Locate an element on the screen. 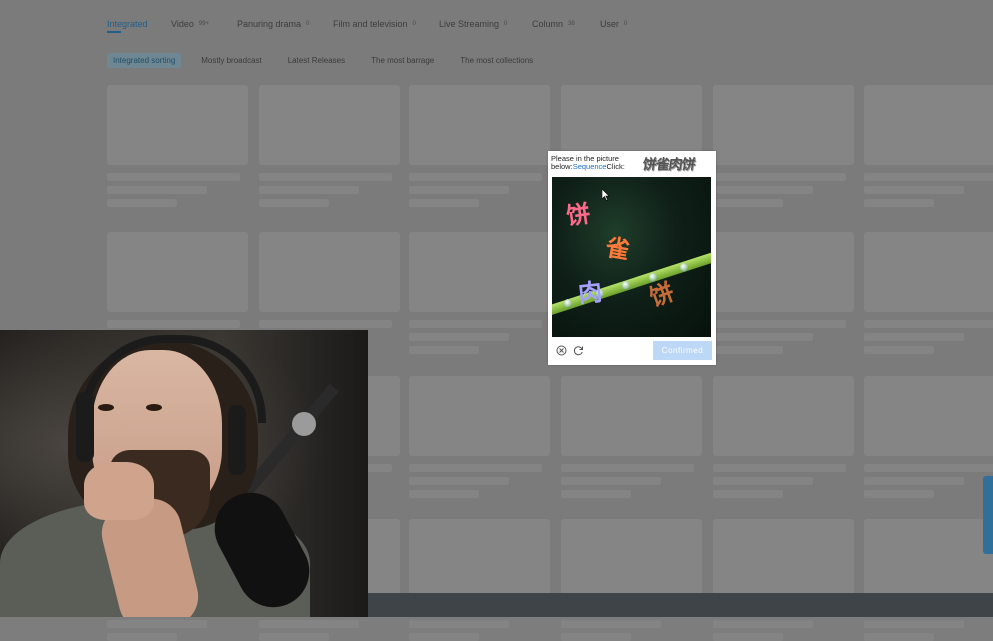 The image size is (993, 641). captcha-image: 饼 雀 肉 饼 is located at coordinates (631, 257).